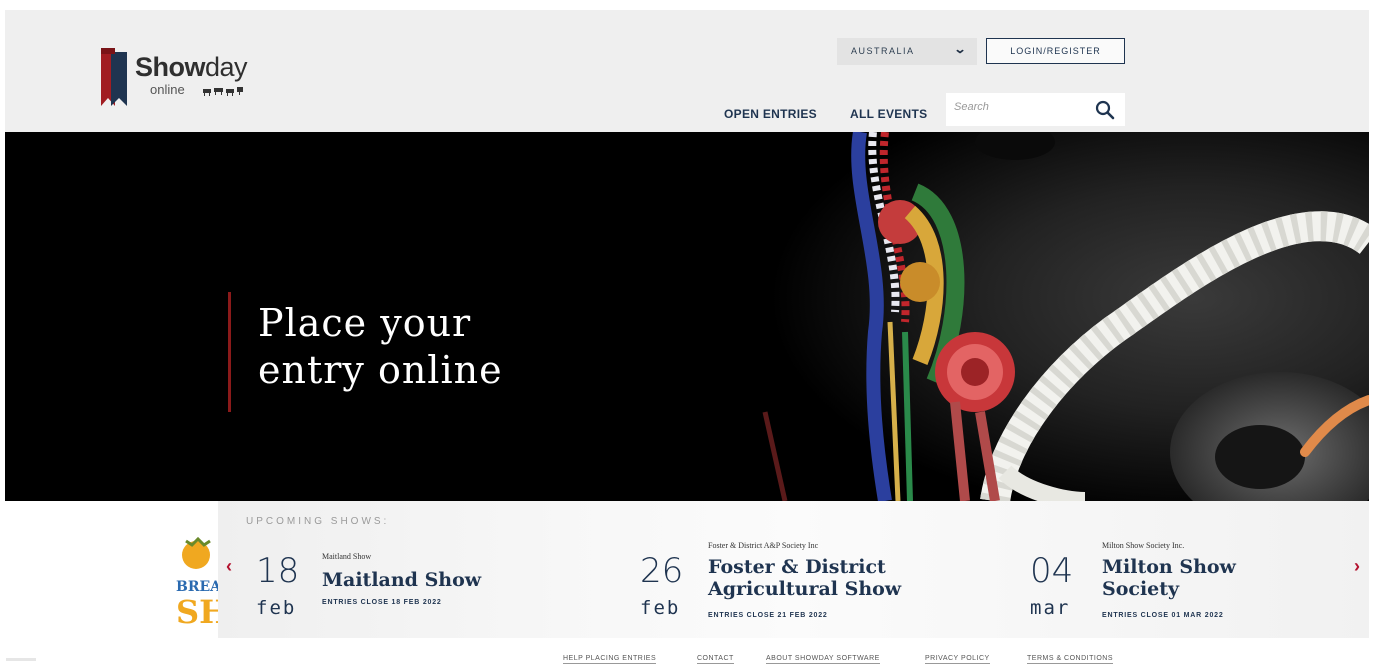 Image resolution: width=1373 pixels, height=666 pixels. What do you see at coordinates (960, 49) in the screenshot?
I see `chevron-down-icon: ⌄` at bounding box center [960, 49].